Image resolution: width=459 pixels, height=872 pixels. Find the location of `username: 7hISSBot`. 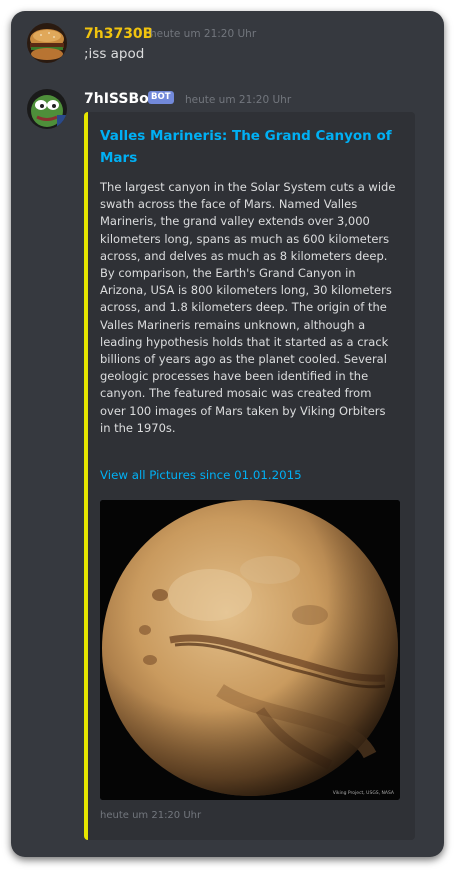

username: 7hISSBot is located at coordinates (119, 99).